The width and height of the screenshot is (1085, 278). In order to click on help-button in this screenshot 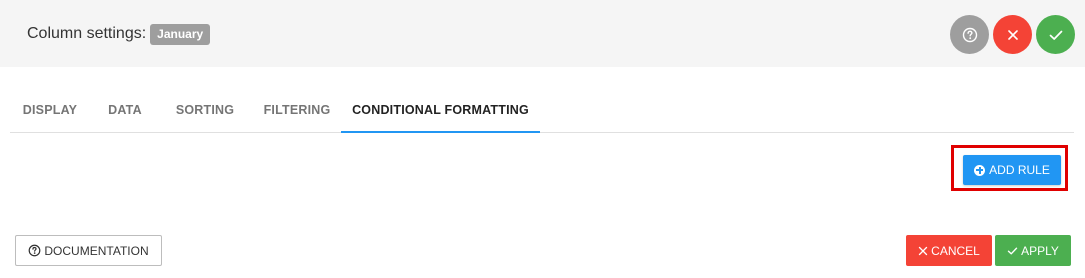, I will do `click(969, 34)`.